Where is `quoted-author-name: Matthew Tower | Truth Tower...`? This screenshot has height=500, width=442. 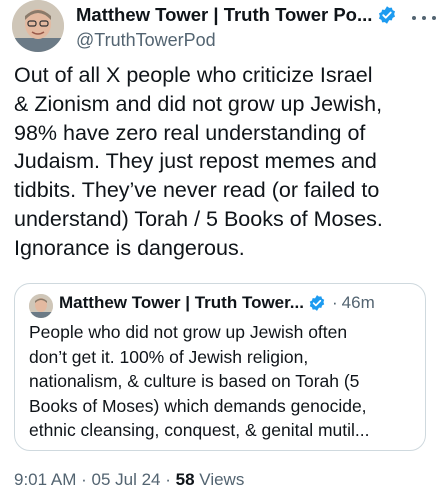
quoted-author-name: Matthew Tower | Truth Tower... is located at coordinates (181, 302).